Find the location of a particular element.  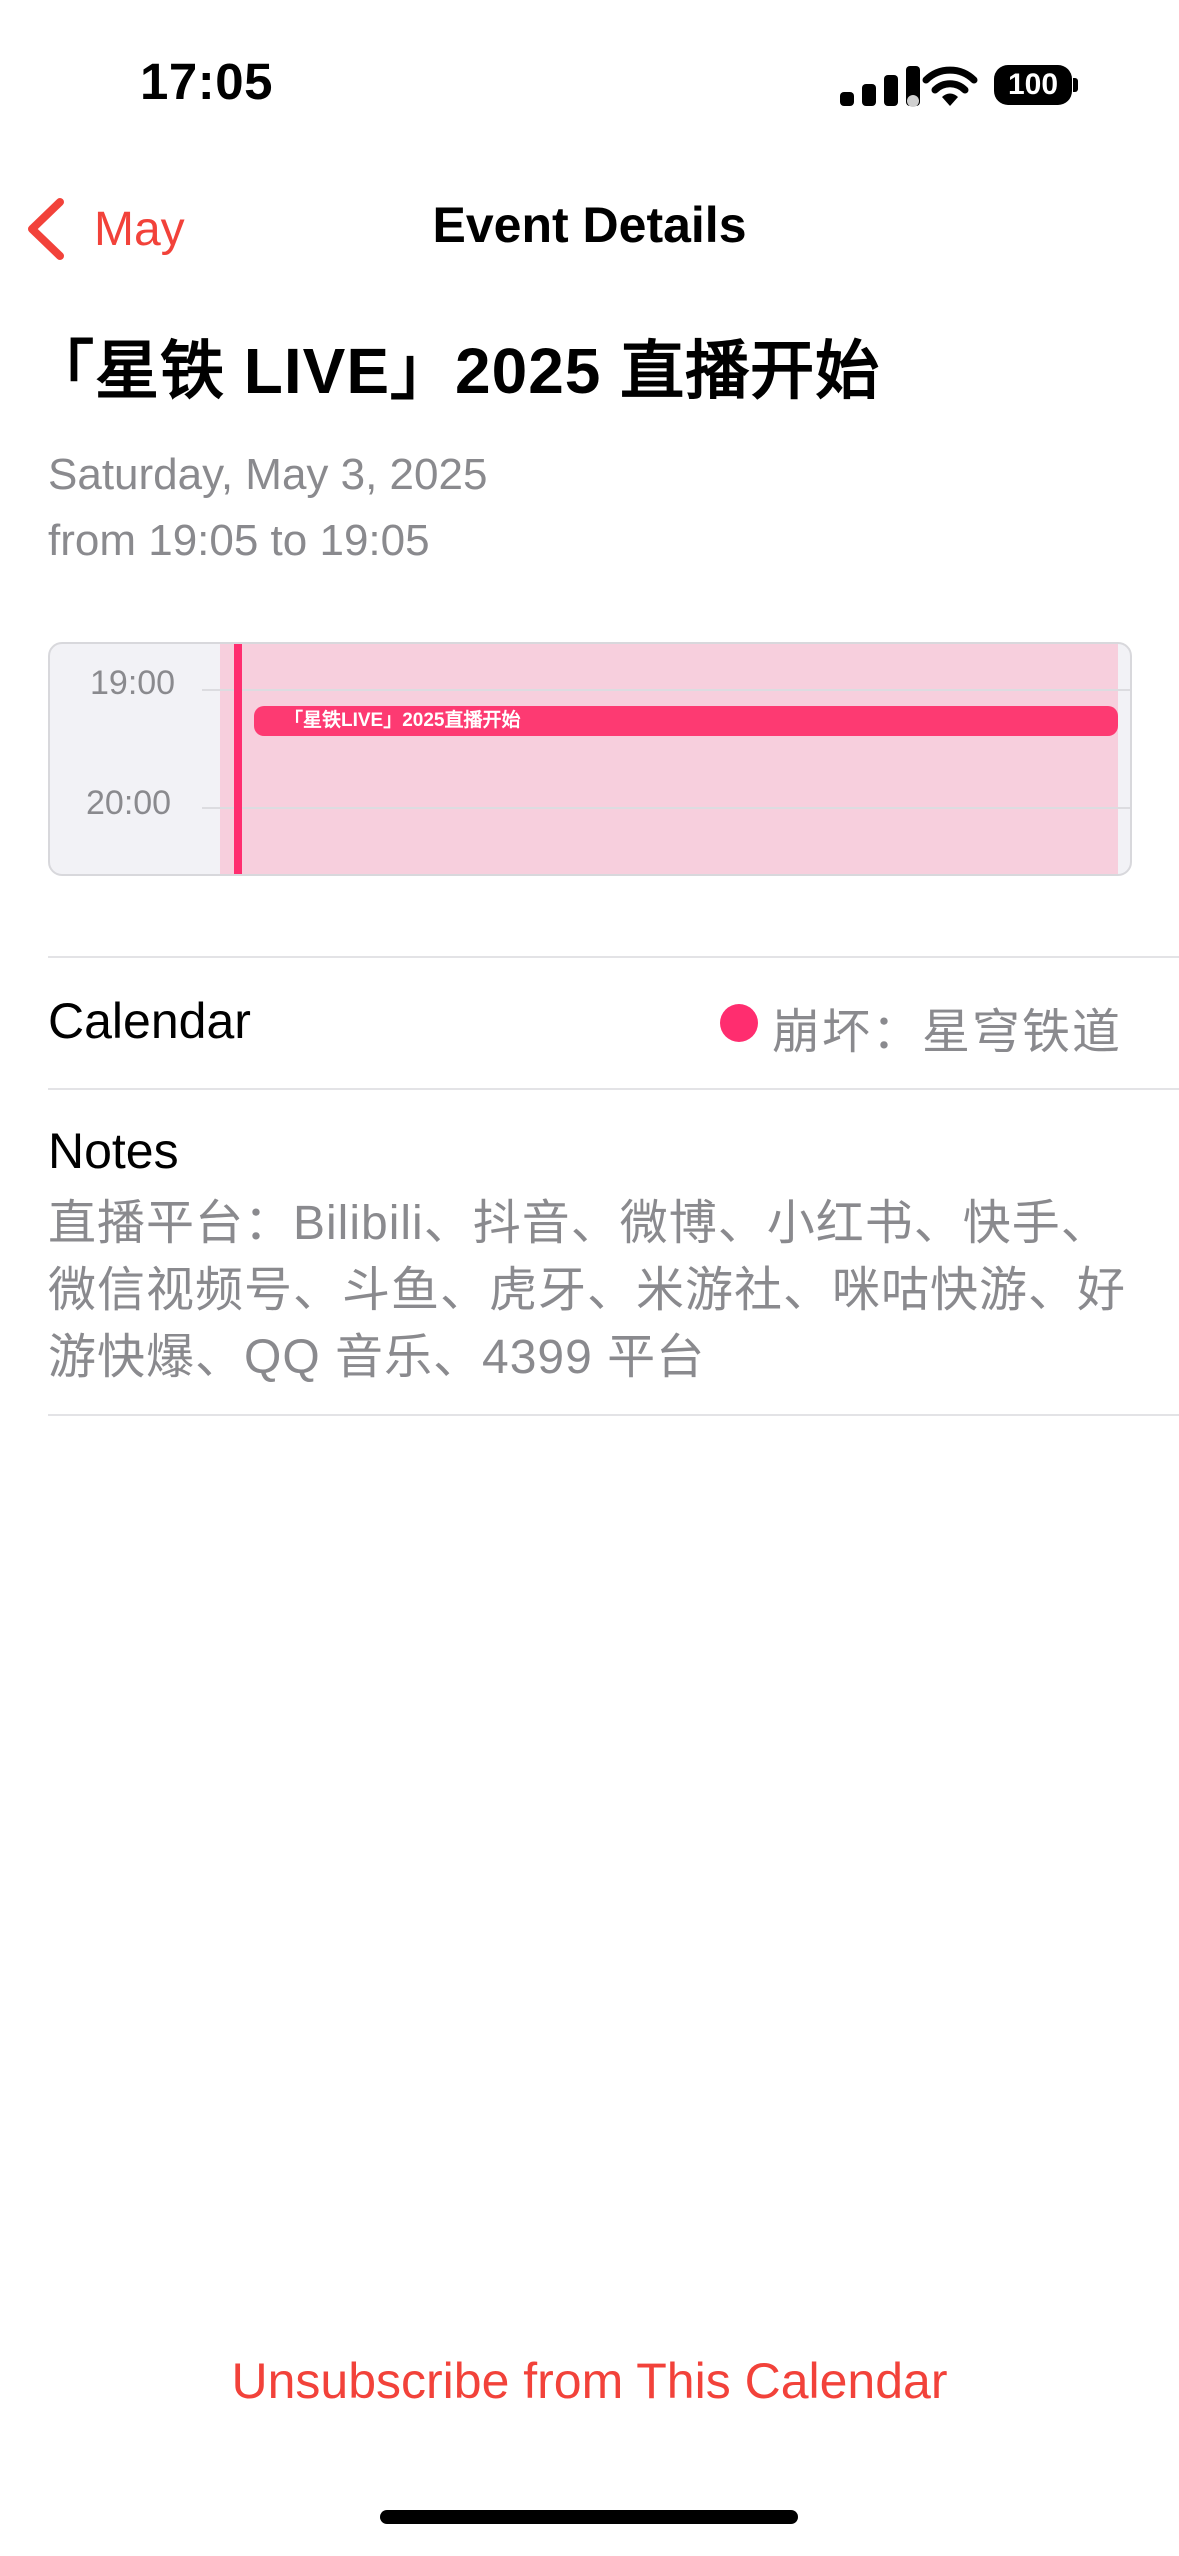

day-timeline-preview: 19:00 20:00 「星铁LIVE」2025直播开始 is located at coordinates (590, 759).